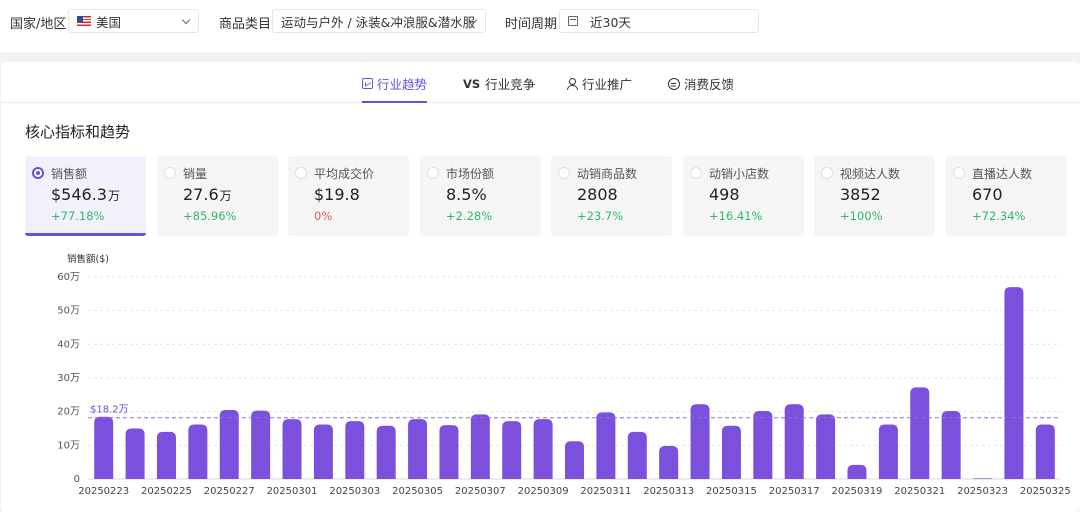  What do you see at coordinates (605, 491) in the screenshot?
I see `x-tick-label: 20250311` at bounding box center [605, 491].